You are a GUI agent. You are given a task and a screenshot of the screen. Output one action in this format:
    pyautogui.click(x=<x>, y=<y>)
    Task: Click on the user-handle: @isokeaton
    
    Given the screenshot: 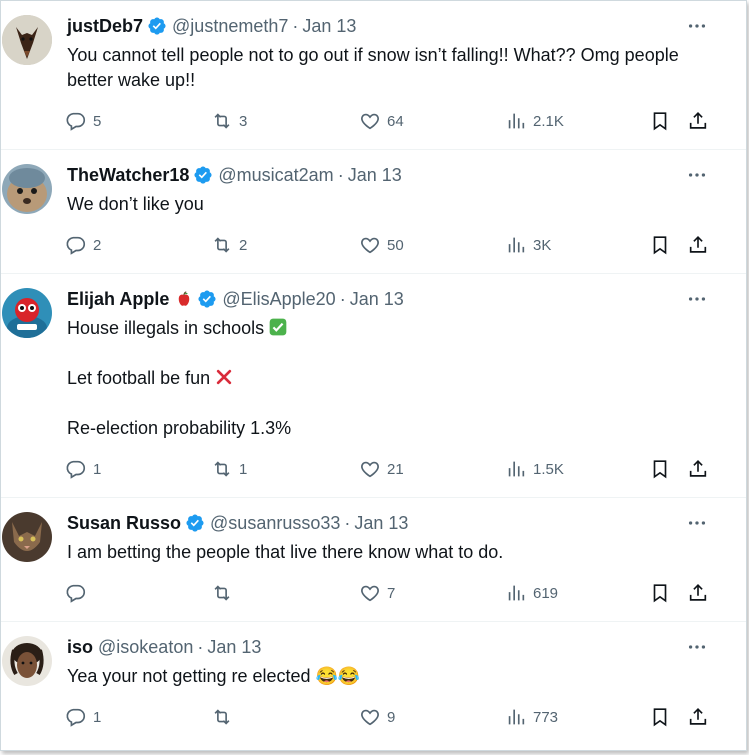 What is the action you would take?
    pyautogui.click(x=145, y=647)
    